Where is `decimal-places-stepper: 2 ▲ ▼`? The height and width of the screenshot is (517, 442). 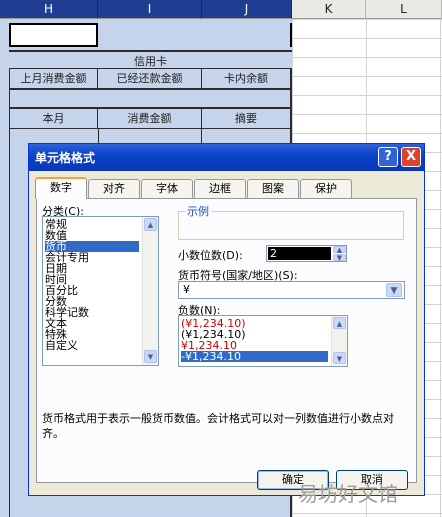
decimal-places-stepper: 2 ▲ ▼ is located at coordinates (306, 253).